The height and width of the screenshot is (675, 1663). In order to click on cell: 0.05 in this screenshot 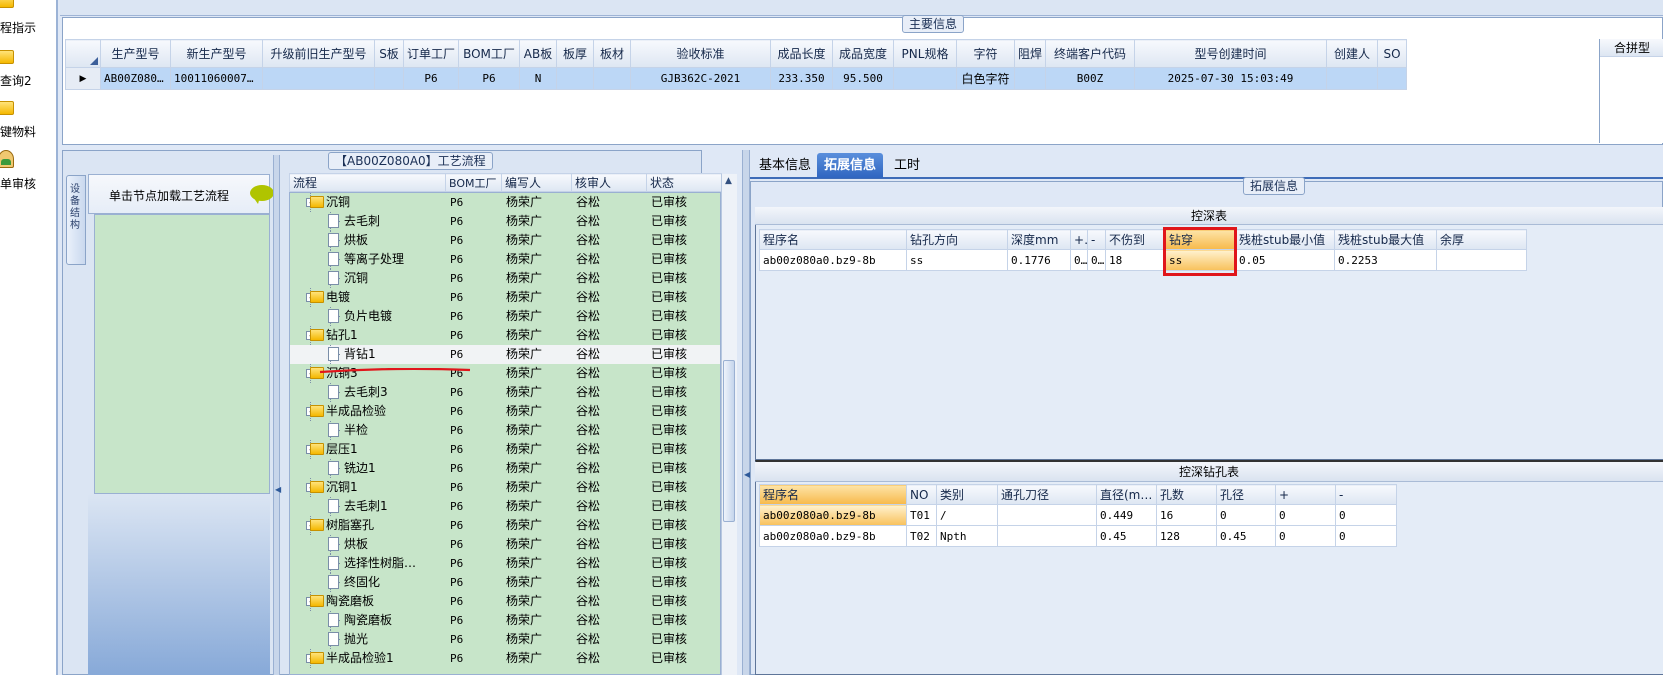, I will do `click(1285, 260)`.